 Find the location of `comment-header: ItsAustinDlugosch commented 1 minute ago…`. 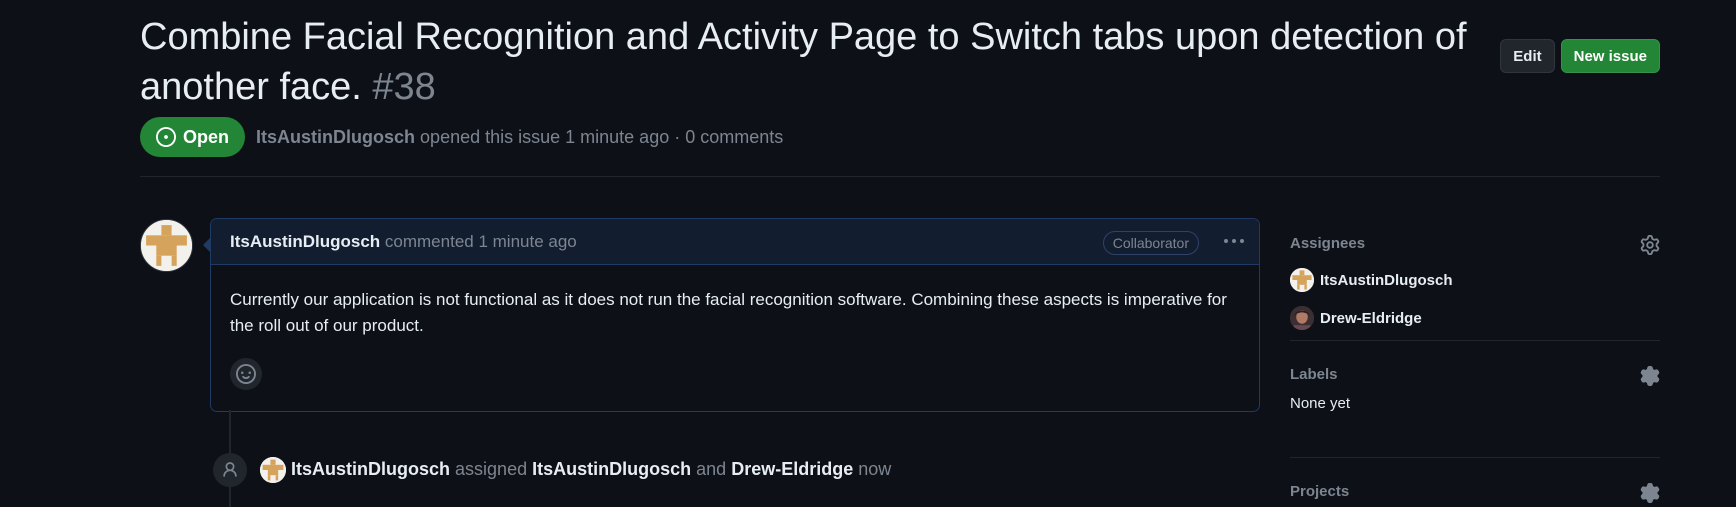

comment-header: ItsAustinDlugosch commented 1 minute ago… is located at coordinates (735, 242).